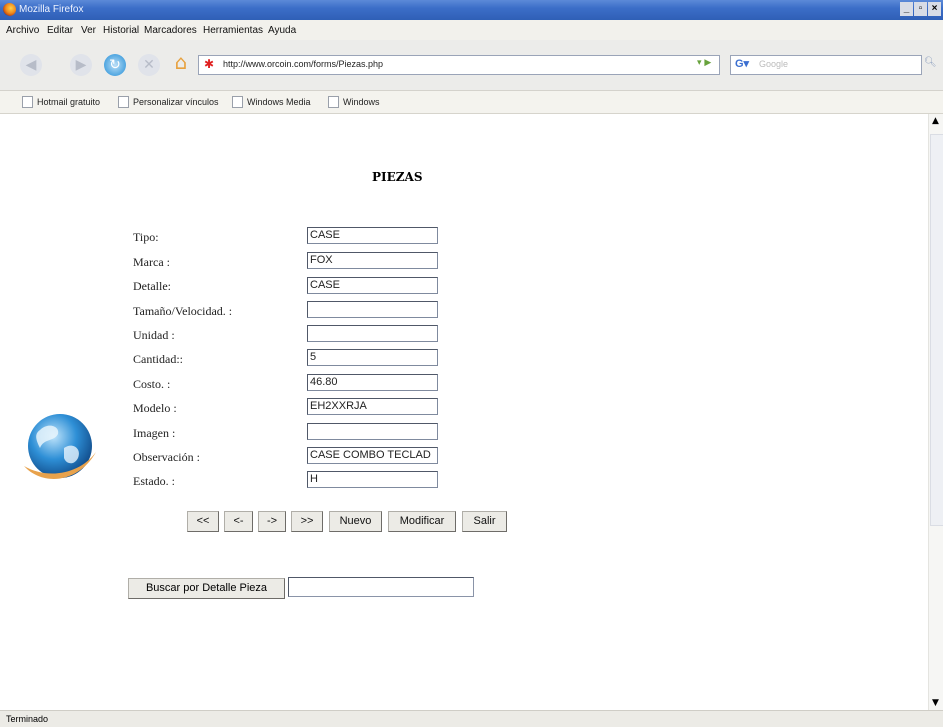 The image size is (943, 727). I want to click on status-bar: Terminado, so click(471, 718).